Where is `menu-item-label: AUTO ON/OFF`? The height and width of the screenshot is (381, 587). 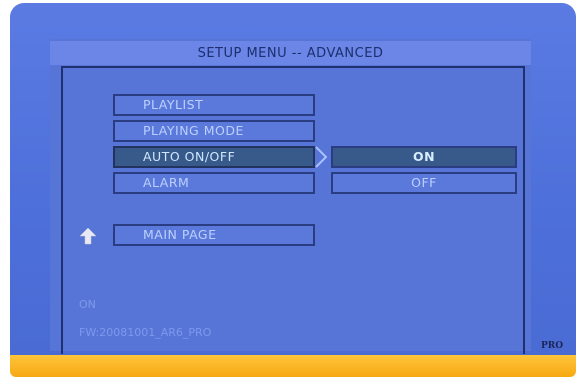
menu-item-label: AUTO ON/OFF is located at coordinates (189, 156).